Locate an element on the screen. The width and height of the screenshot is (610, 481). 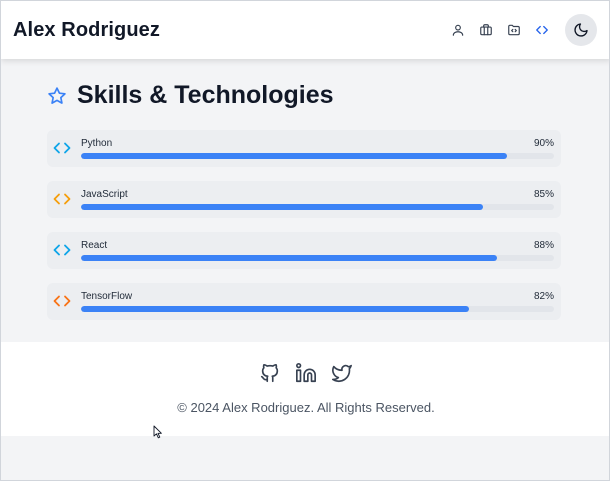
nav-projects-button is located at coordinates (514, 30).